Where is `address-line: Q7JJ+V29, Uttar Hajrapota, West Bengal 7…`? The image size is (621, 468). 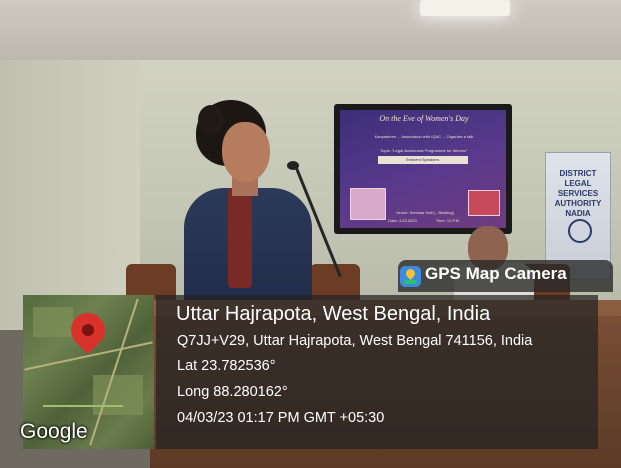
address-line: Q7JJ+V29, Uttar Hajrapota, West Bengal 7… is located at coordinates (355, 341).